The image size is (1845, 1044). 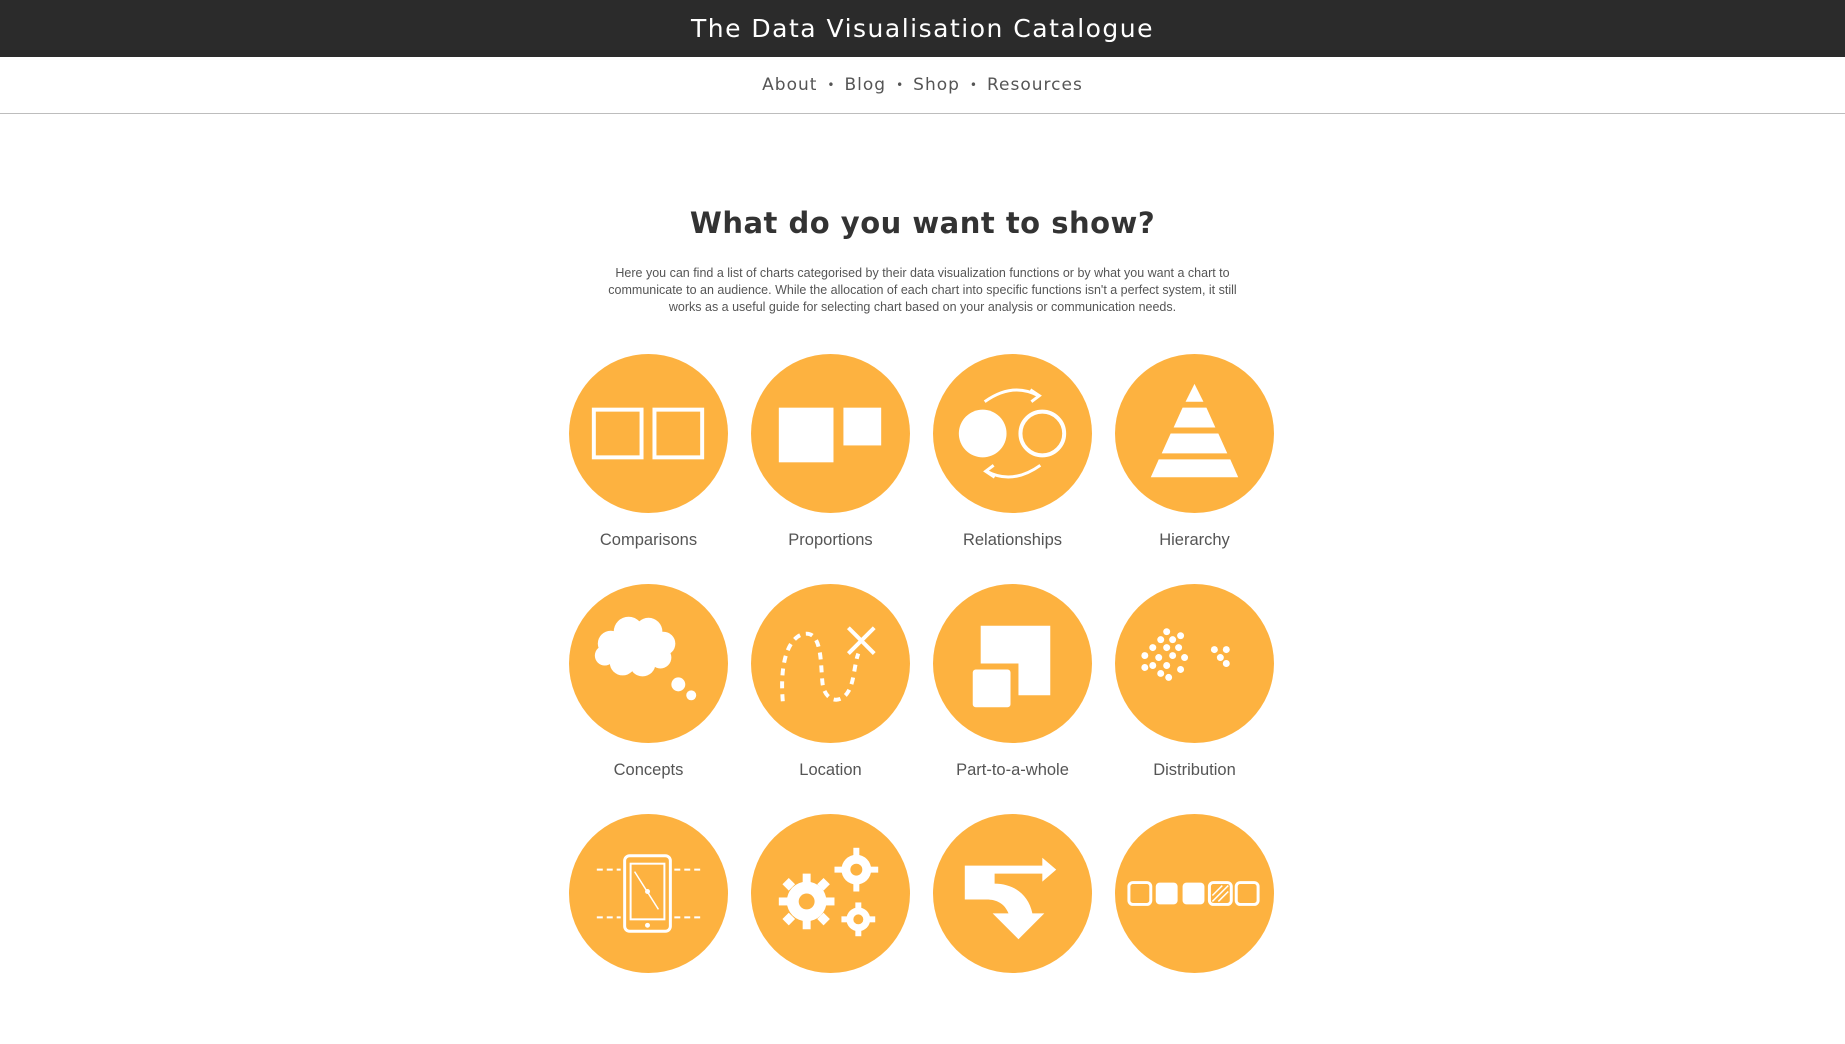 I want to click on movement-flow-icon, so click(x=1012, y=893).